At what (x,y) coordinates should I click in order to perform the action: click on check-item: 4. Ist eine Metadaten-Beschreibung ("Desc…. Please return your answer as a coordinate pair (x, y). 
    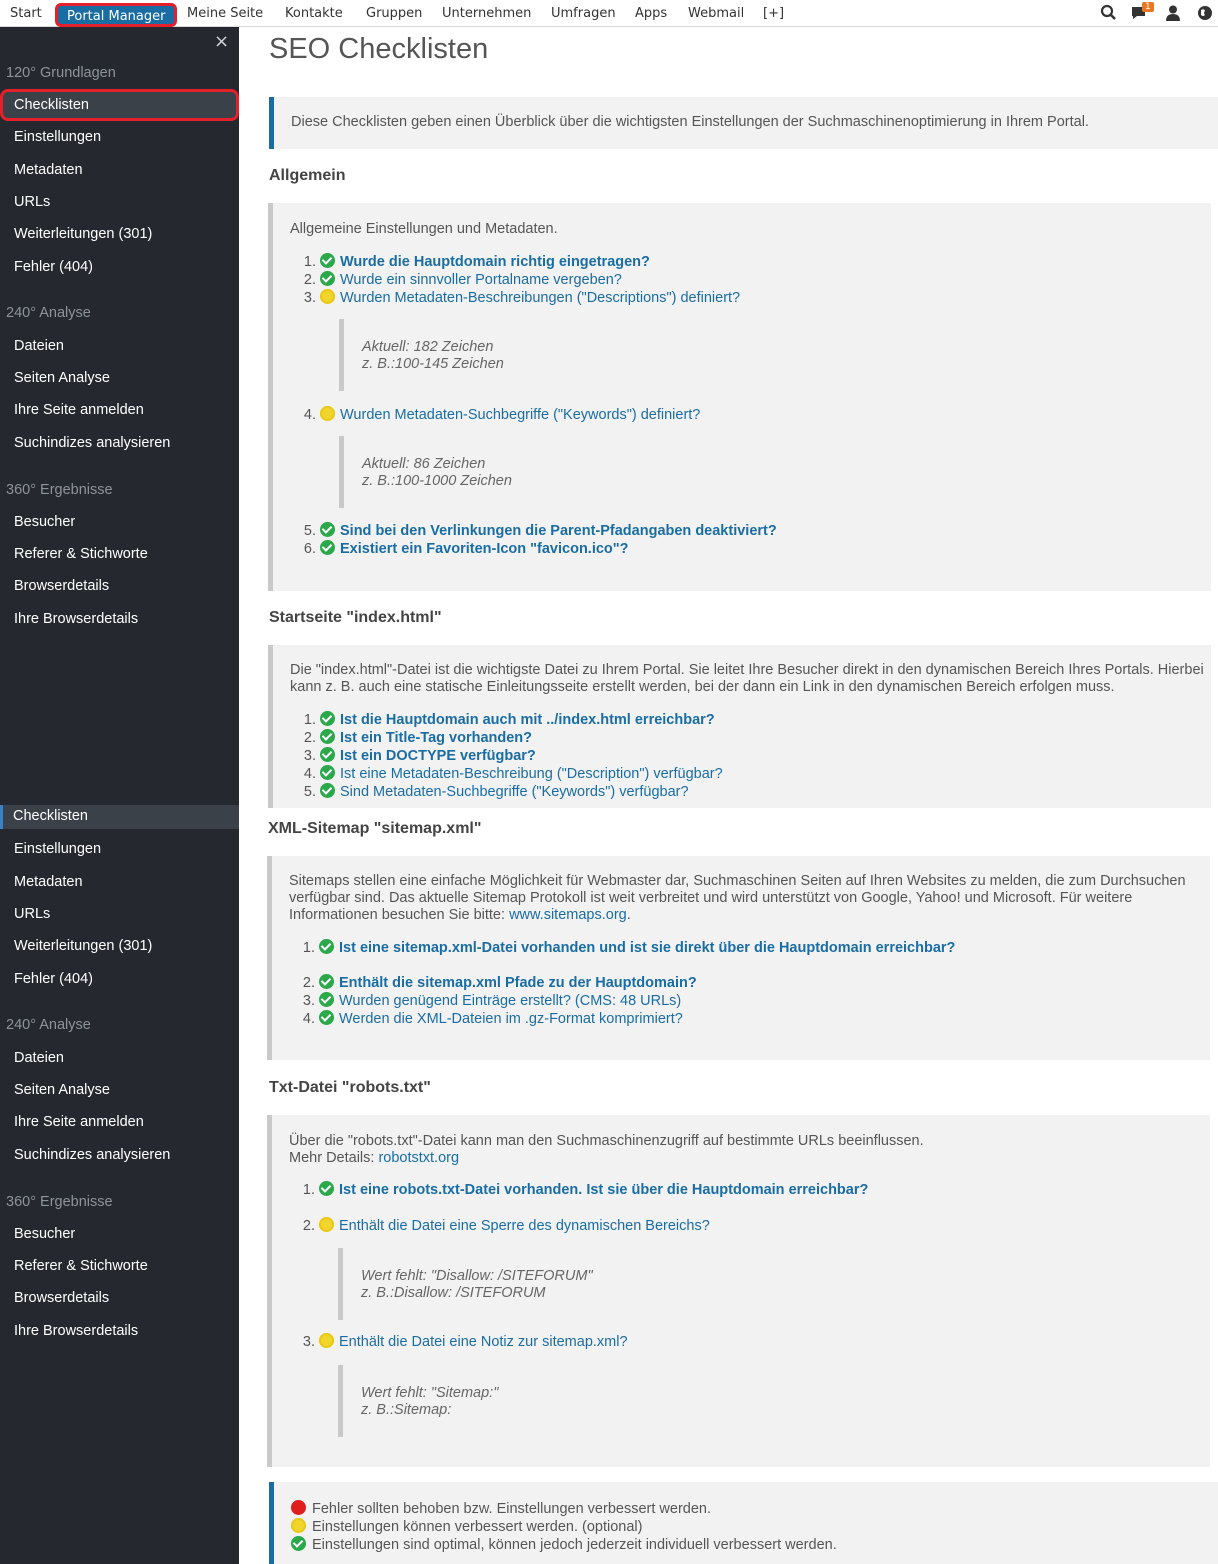
    Looking at the image, I should click on (511, 774).